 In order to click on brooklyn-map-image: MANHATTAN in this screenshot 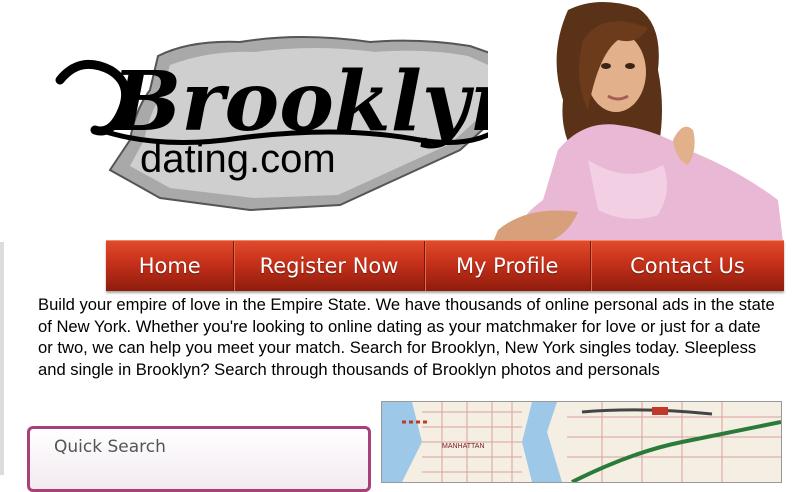, I will do `click(581, 442)`.